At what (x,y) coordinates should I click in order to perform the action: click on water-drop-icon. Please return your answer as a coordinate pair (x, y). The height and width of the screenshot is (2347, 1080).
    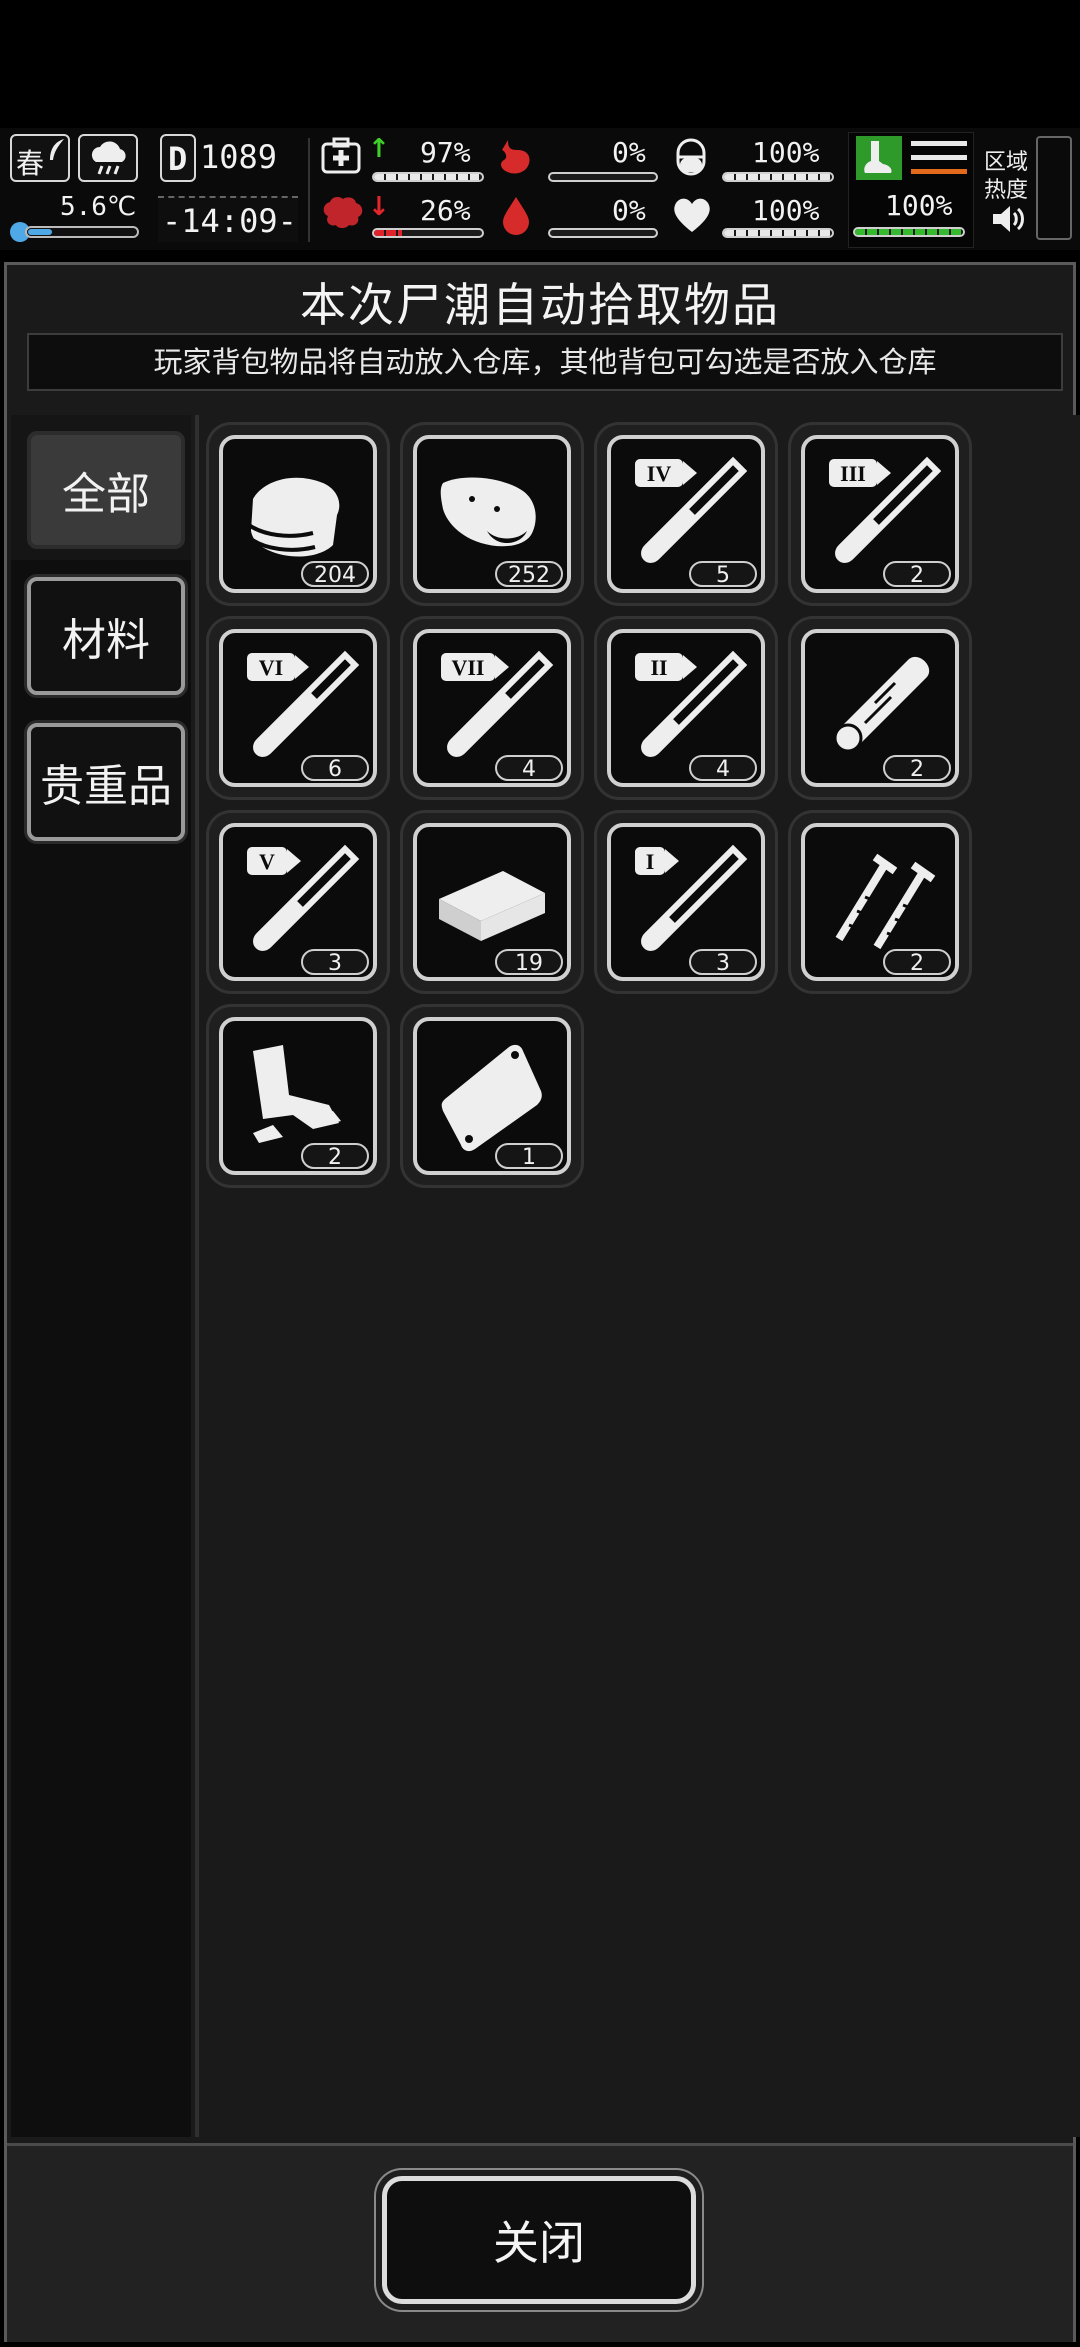
    Looking at the image, I should click on (516, 216).